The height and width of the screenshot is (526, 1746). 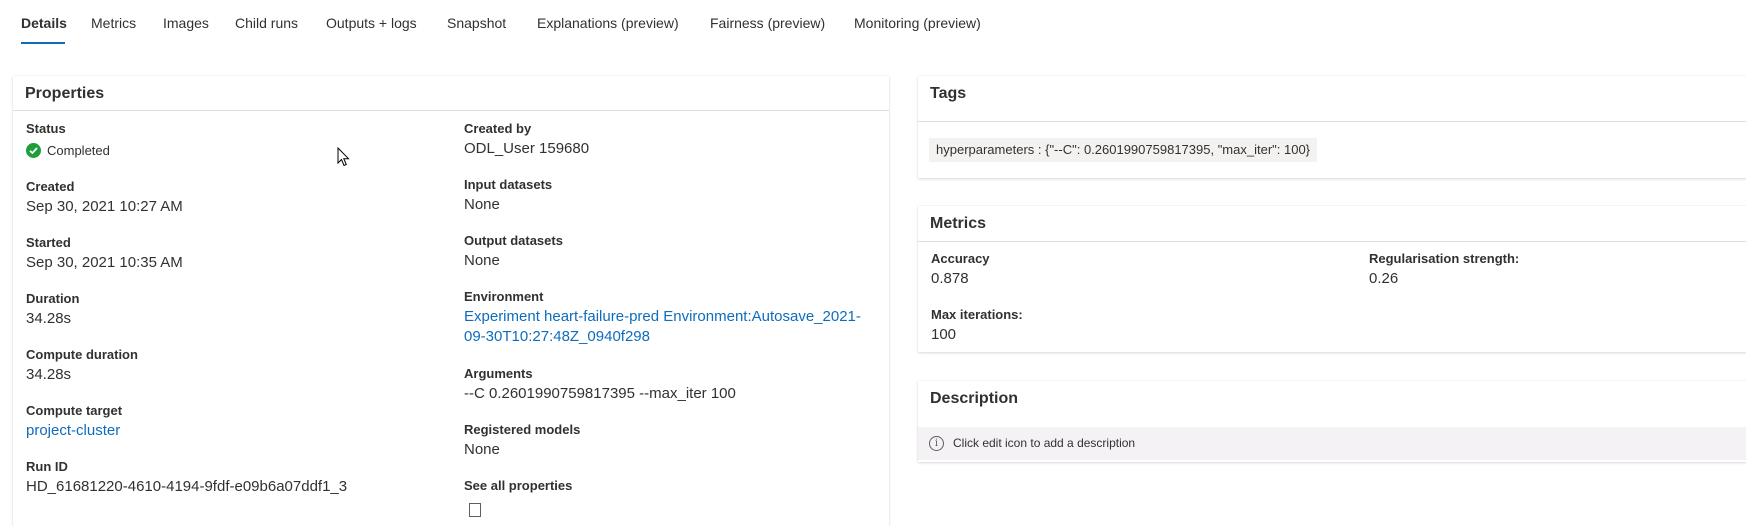 I want to click on max-iterations-value: 100, so click(x=944, y=334).